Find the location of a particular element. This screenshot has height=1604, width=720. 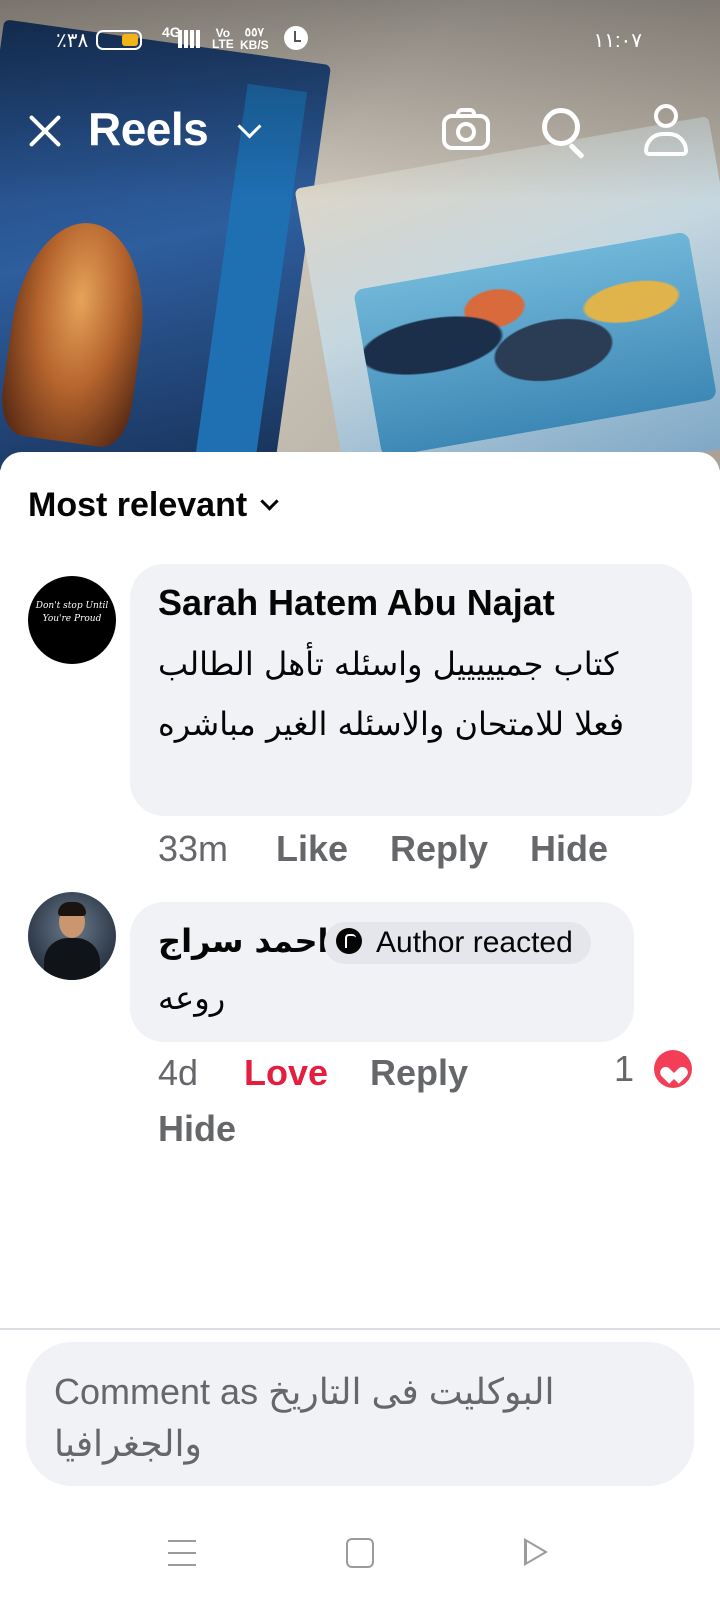

reaction-count: 1 is located at coordinates (624, 1069).